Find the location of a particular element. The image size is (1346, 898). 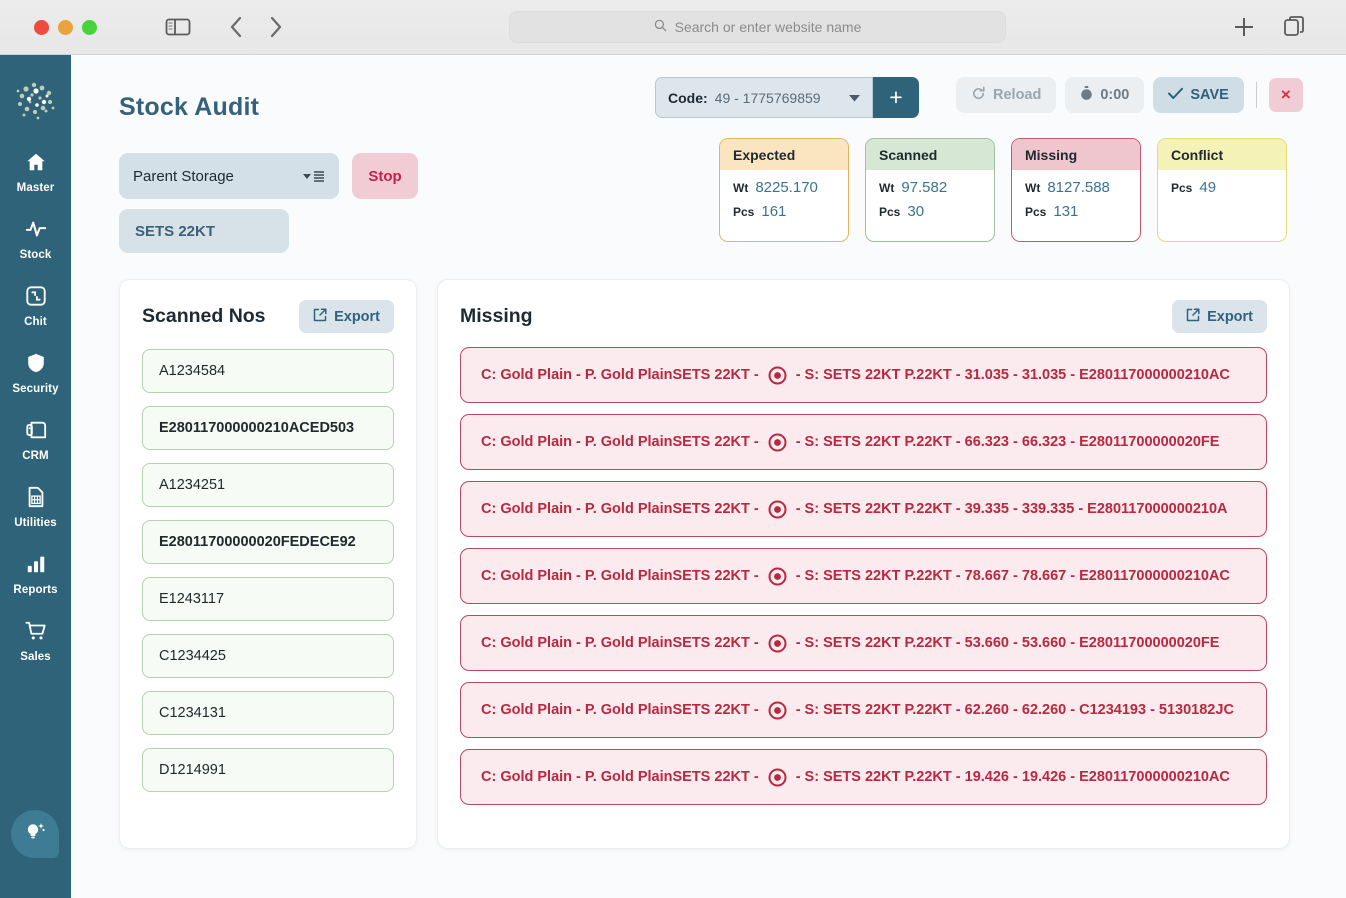

export-scanned-button: Export is located at coordinates (346, 316).